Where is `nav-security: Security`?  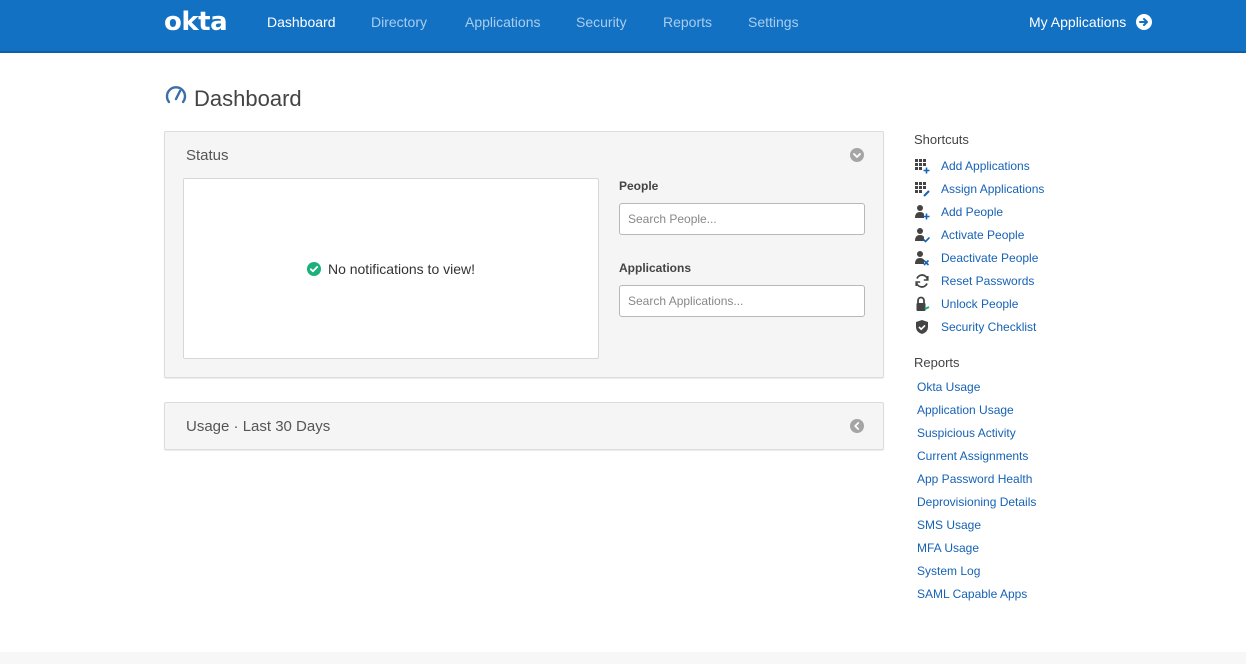 nav-security: Security is located at coordinates (601, 22).